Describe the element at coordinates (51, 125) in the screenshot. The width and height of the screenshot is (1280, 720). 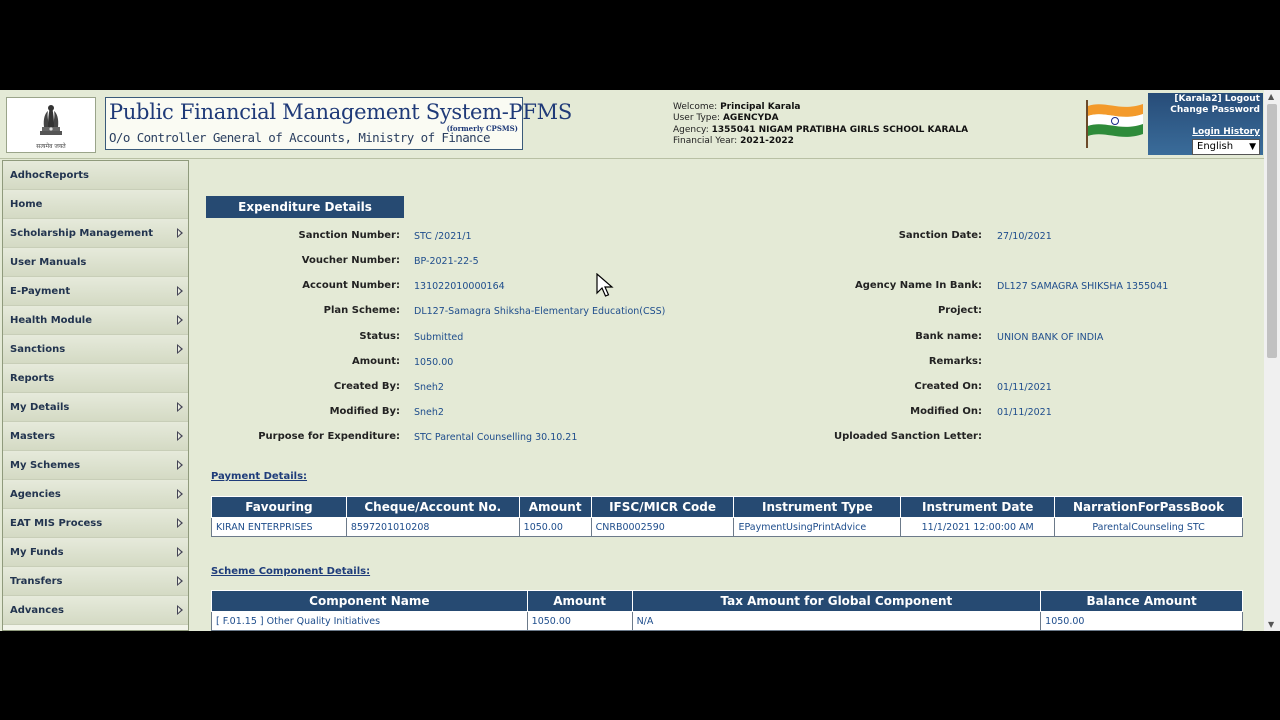
I see `national-emblem-logo: सत्यमेव जयते` at that location.